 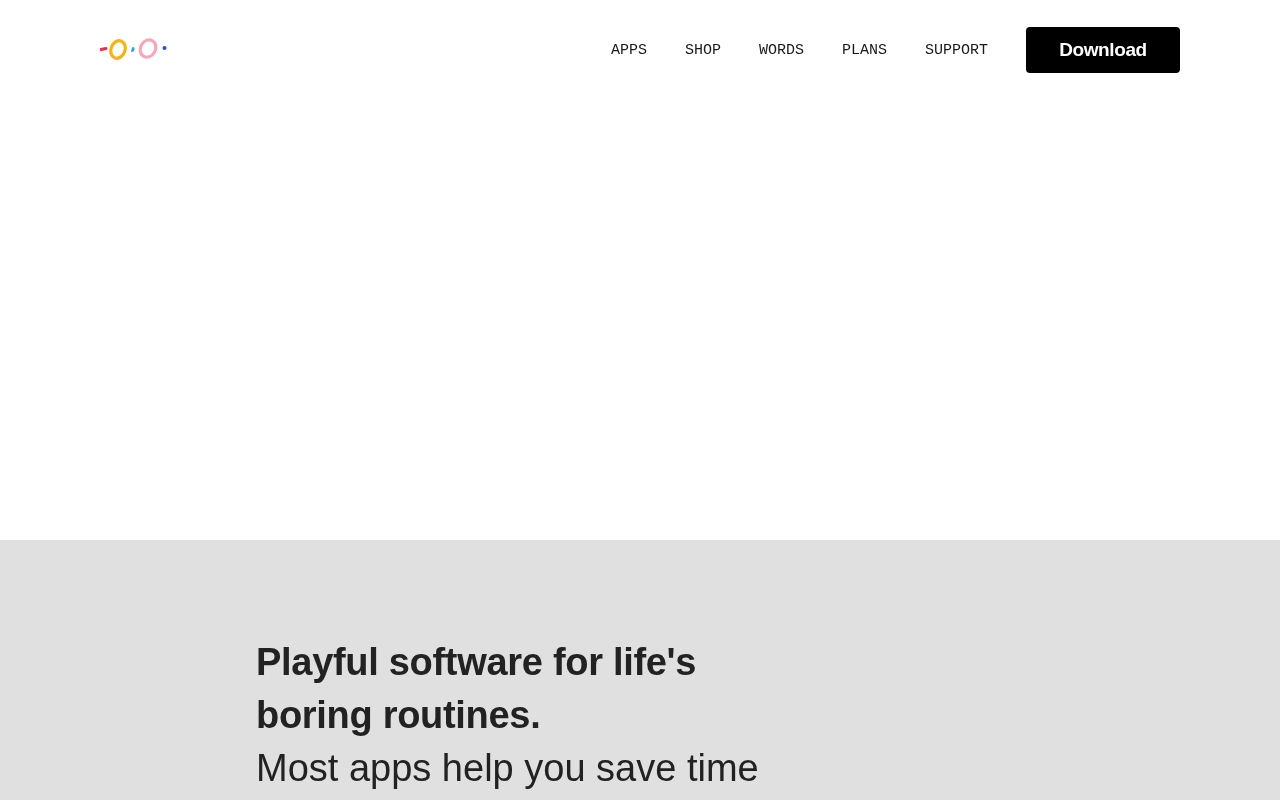 I want to click on hero-heading: Playful software for life's boring routines., so click(x=477, y=689).